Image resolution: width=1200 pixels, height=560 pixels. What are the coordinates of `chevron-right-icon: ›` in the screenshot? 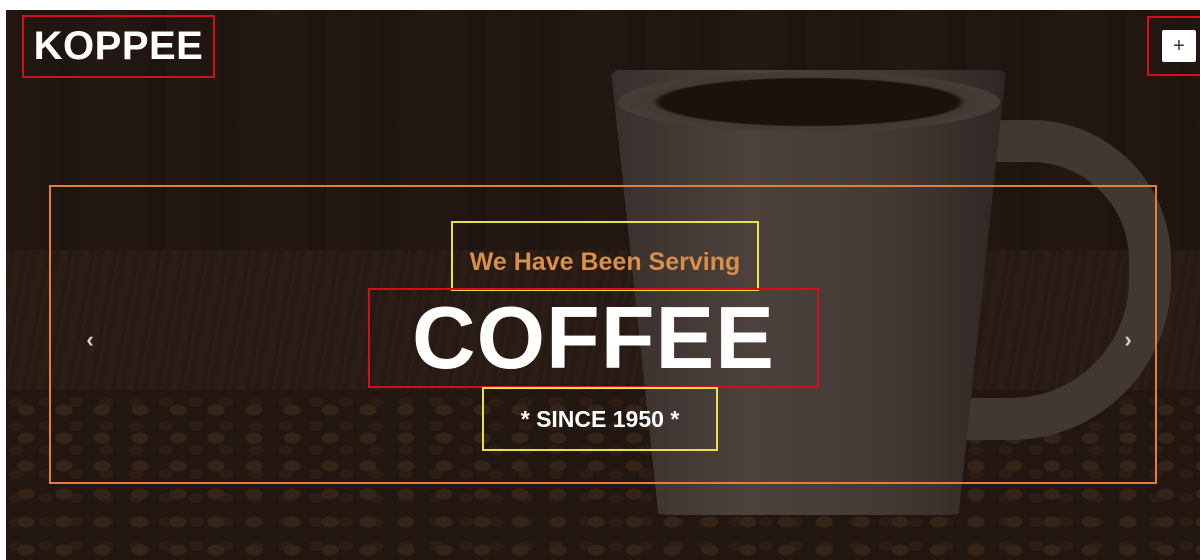 It's located at (1128, 339).